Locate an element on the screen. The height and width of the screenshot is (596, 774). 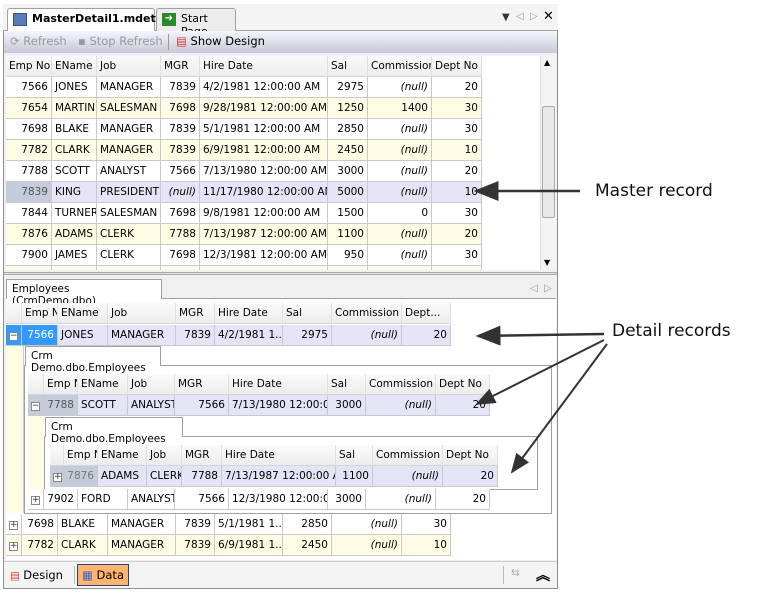
detail-records-label: Detail records is located at coordinates (671, 331).